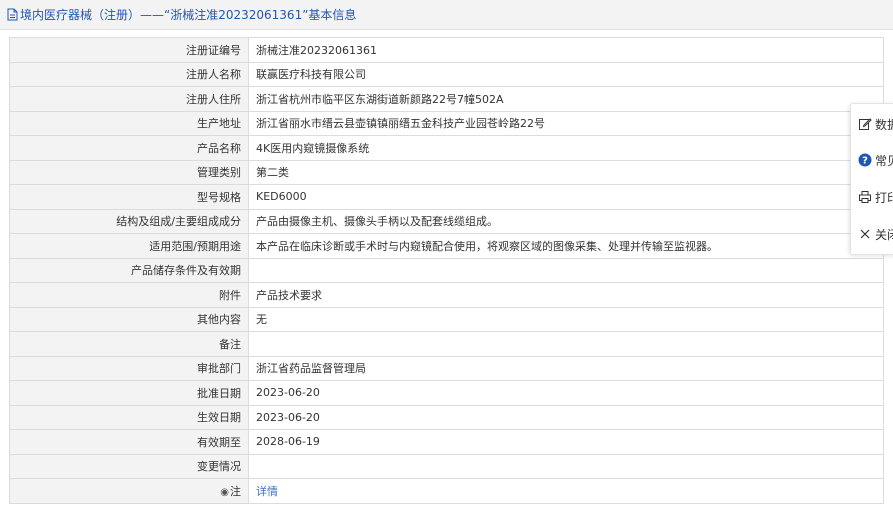 The height and width of the screenshot is (527, 893). I want to click on menu-item-close: 关闭, so click(875, 234).